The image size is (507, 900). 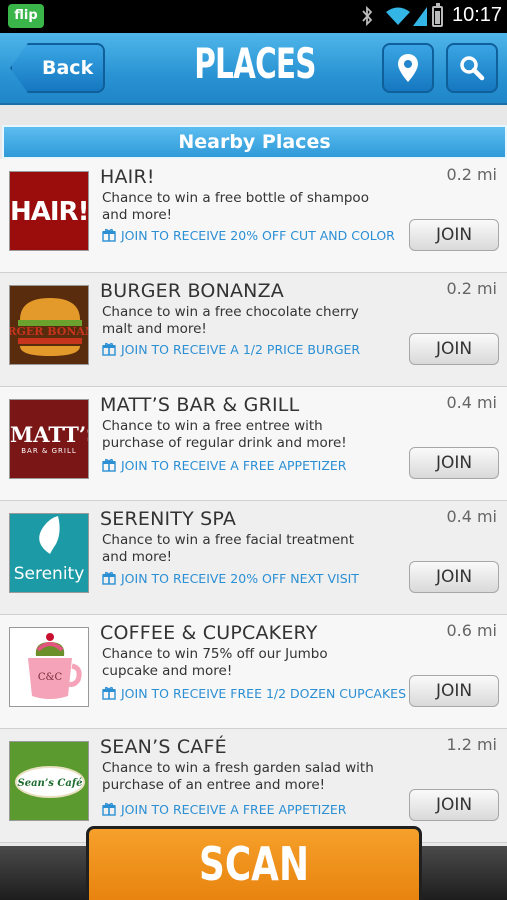 What do you see at coordinates (367, 16) in the screenshot?
I see `bluetooth-icon` at bounding box center [367, 16].